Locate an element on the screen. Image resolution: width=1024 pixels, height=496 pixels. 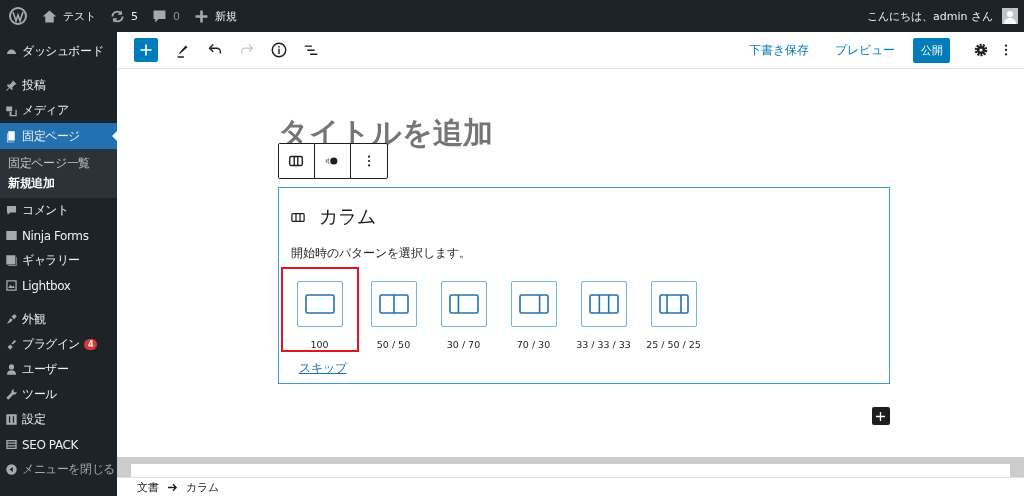
sidebar-item: ギャラリー is located at coordinates (58, 260).